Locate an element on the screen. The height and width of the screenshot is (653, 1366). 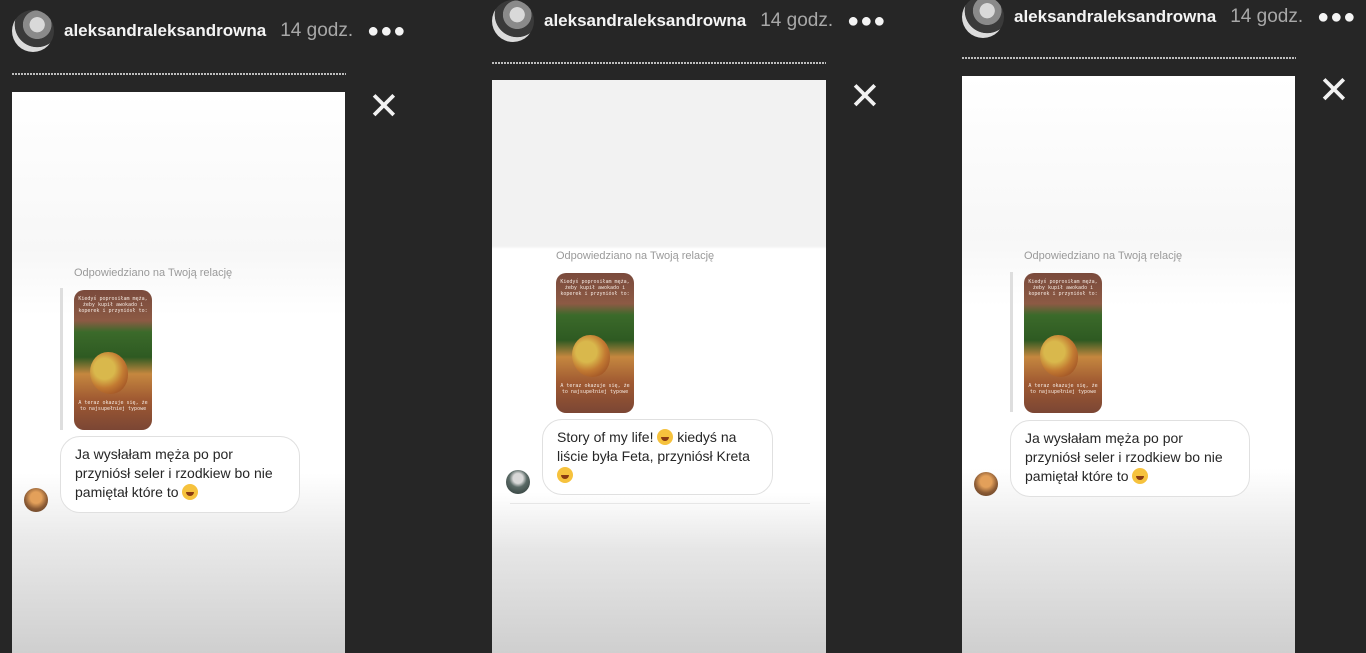
divider is located at coordinates (660, 503).